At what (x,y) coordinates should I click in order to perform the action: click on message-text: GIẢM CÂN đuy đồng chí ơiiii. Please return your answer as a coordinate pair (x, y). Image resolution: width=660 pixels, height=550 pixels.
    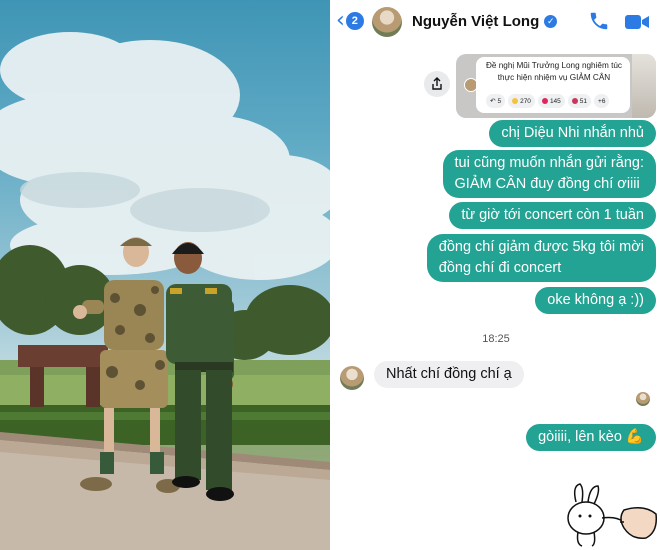
    Looking at the image, I should click on (547, 184).